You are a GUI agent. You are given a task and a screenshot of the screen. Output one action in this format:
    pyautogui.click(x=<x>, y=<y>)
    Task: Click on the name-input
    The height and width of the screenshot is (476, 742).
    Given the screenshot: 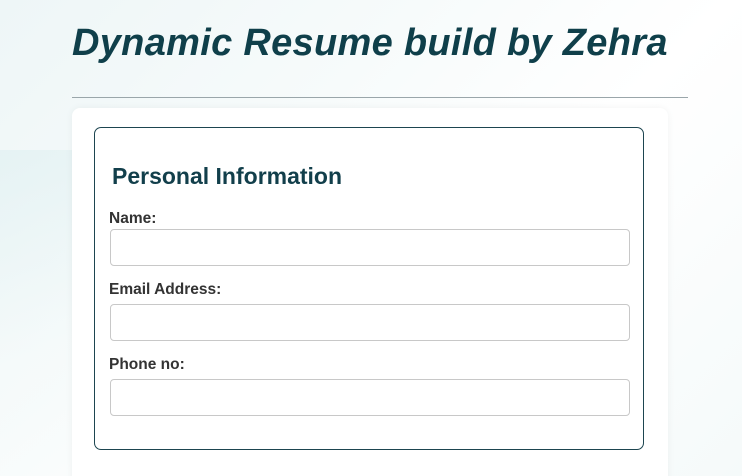 What is the action you would take?
    pyautogui.click(x=370, y=247)
    